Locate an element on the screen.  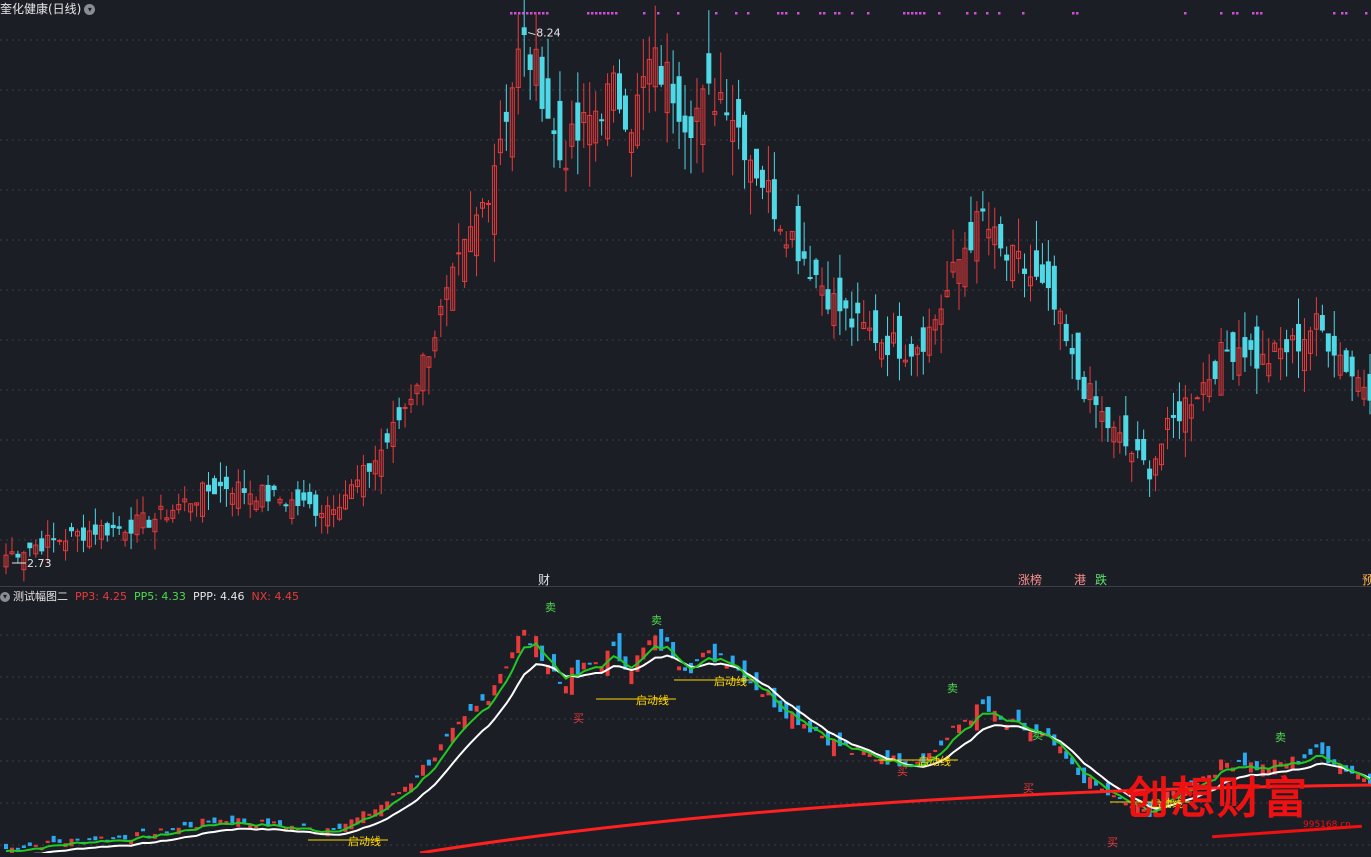
chart-title: 奎化健康(日线) ▾ is located at coordinates (48, 8).